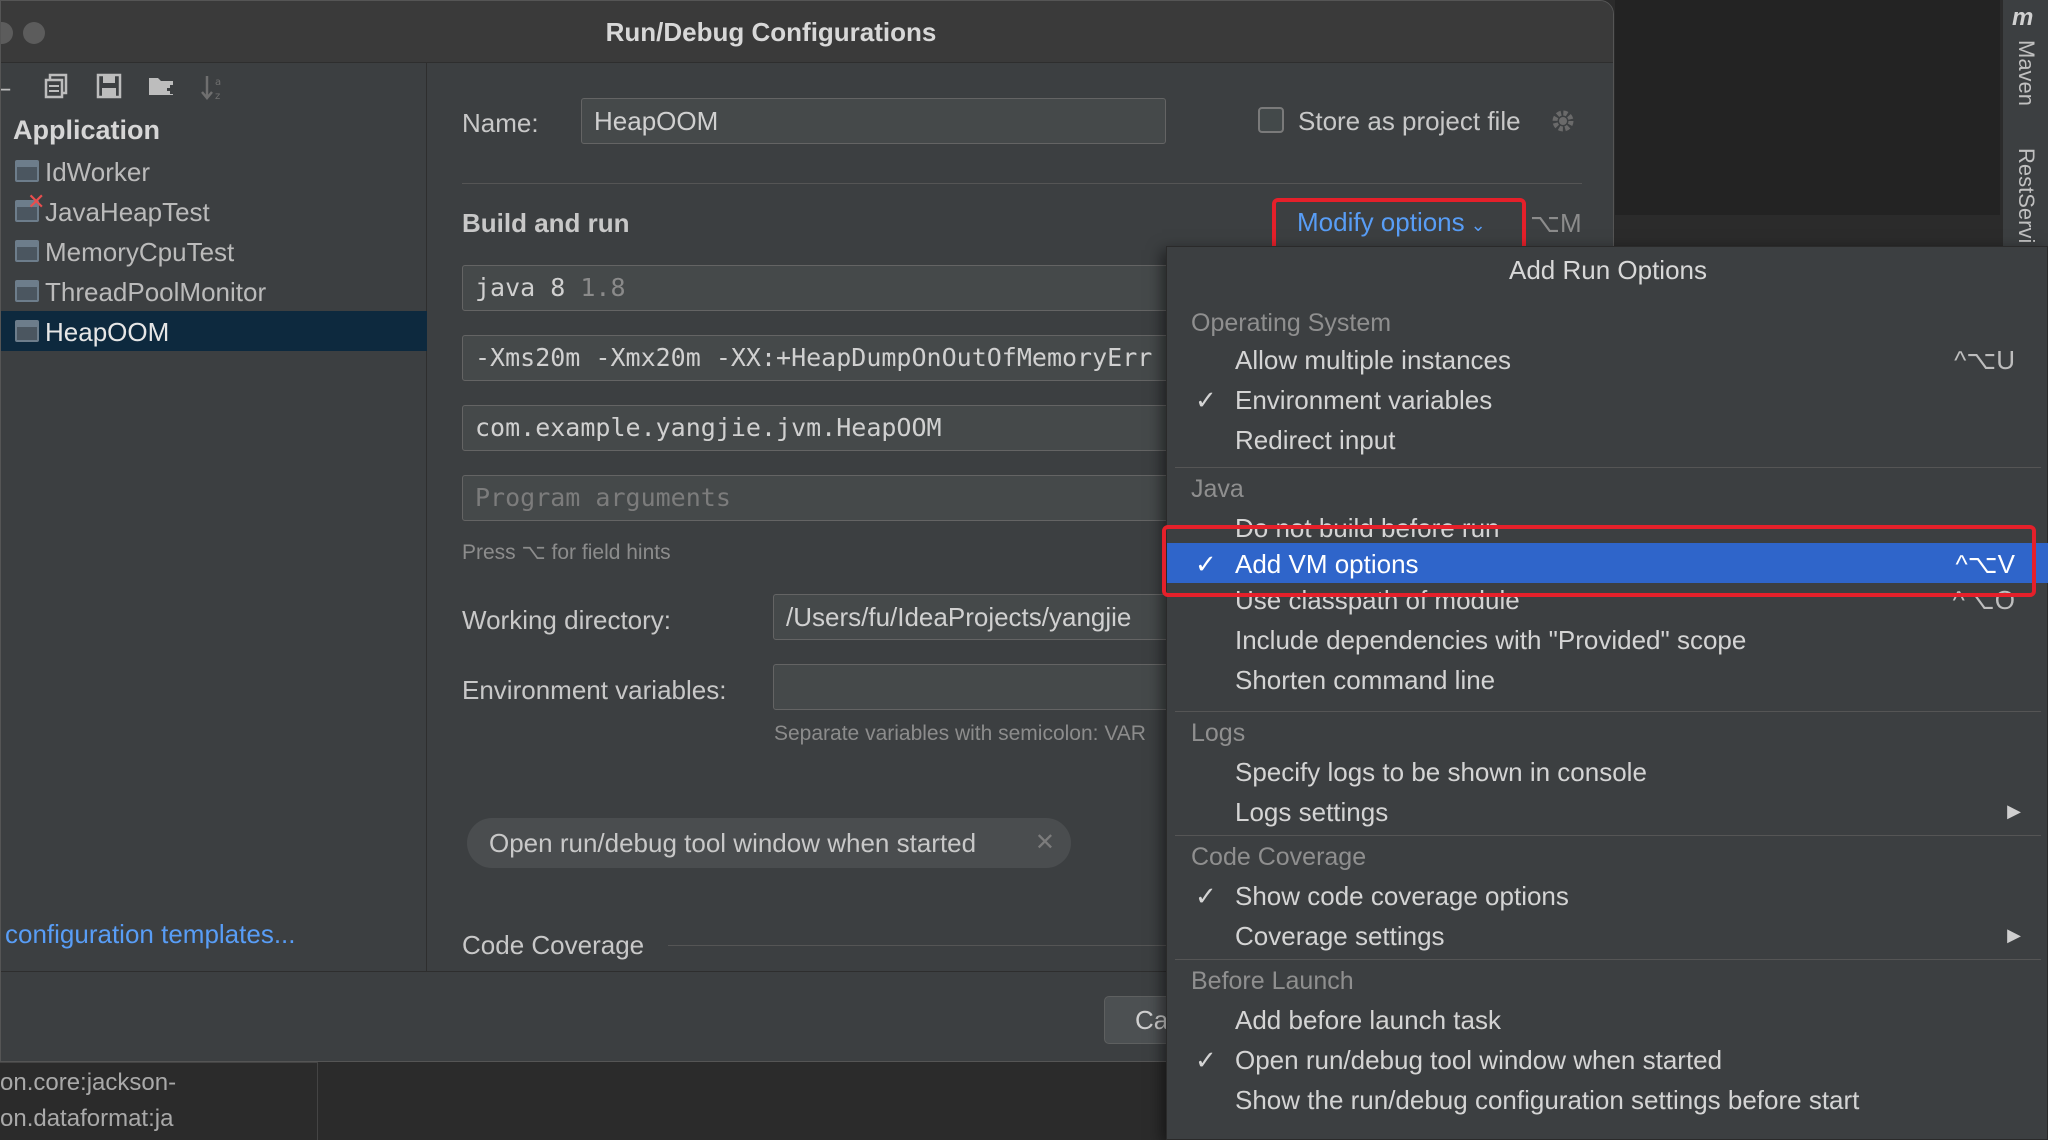 The image size is (2048, 1140). What do you see at coordinates (771, 32) in the screenshot?
I see `dialog-title: Run/Debug Configurations` at bounding box center [771, 32].